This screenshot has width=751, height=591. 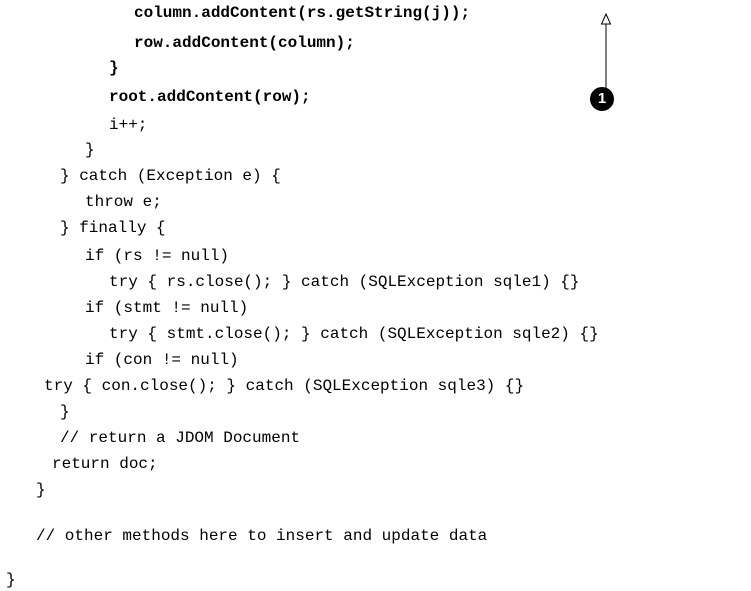 I want to click on code-line-inner-brace: }, so click(x=114, y=68).